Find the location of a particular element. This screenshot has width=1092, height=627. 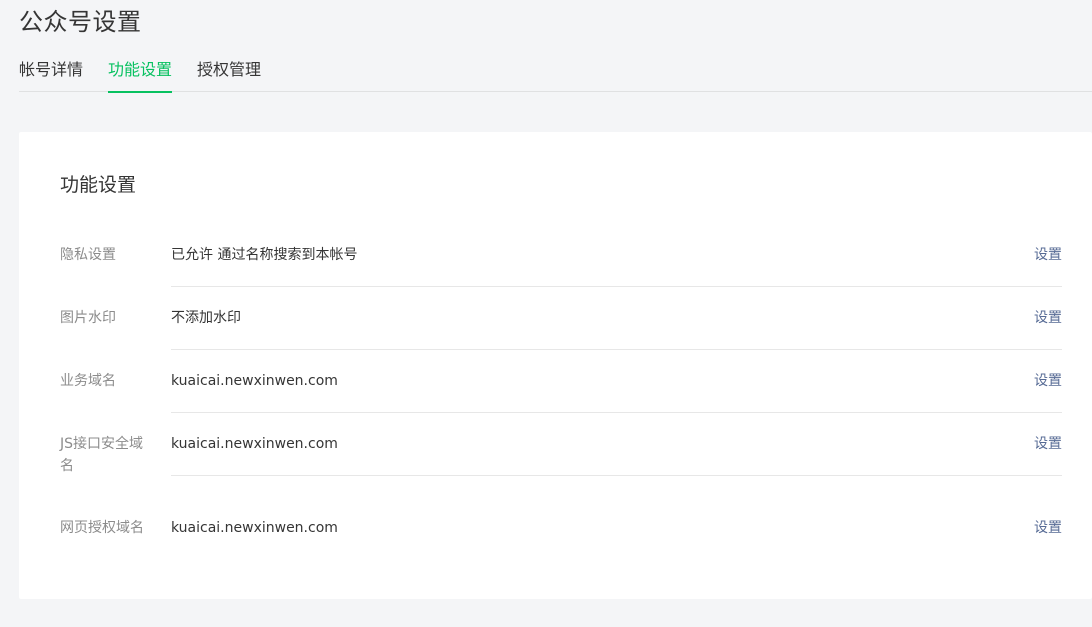

row-label: JS接口安全域名 is located at coordinates (102, 455).